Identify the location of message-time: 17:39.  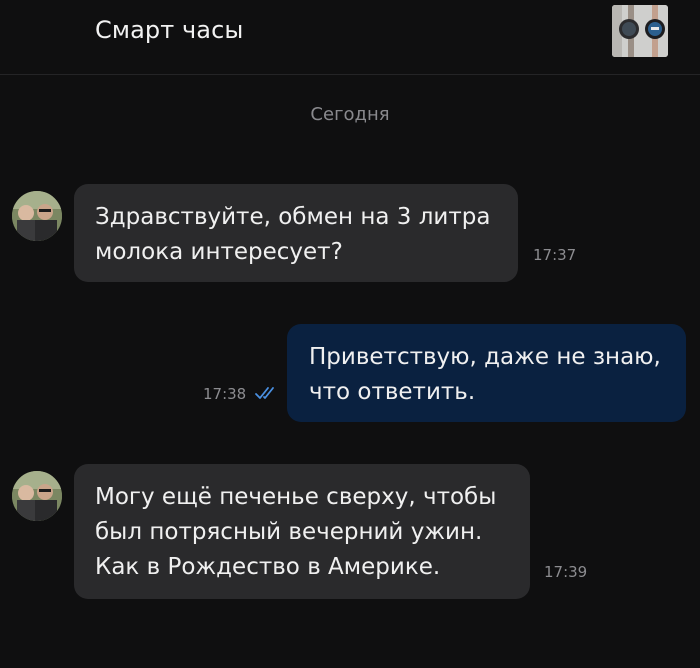
(566, 572).